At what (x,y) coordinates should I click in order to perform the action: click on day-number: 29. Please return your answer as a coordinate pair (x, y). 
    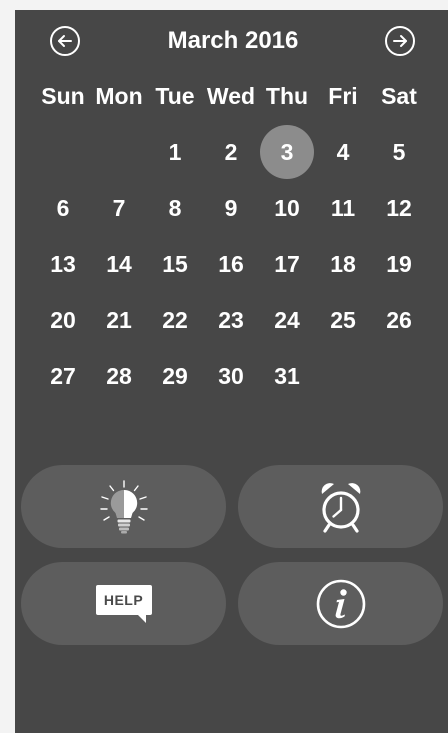
    Looking at the image, I should click on (175, 375).